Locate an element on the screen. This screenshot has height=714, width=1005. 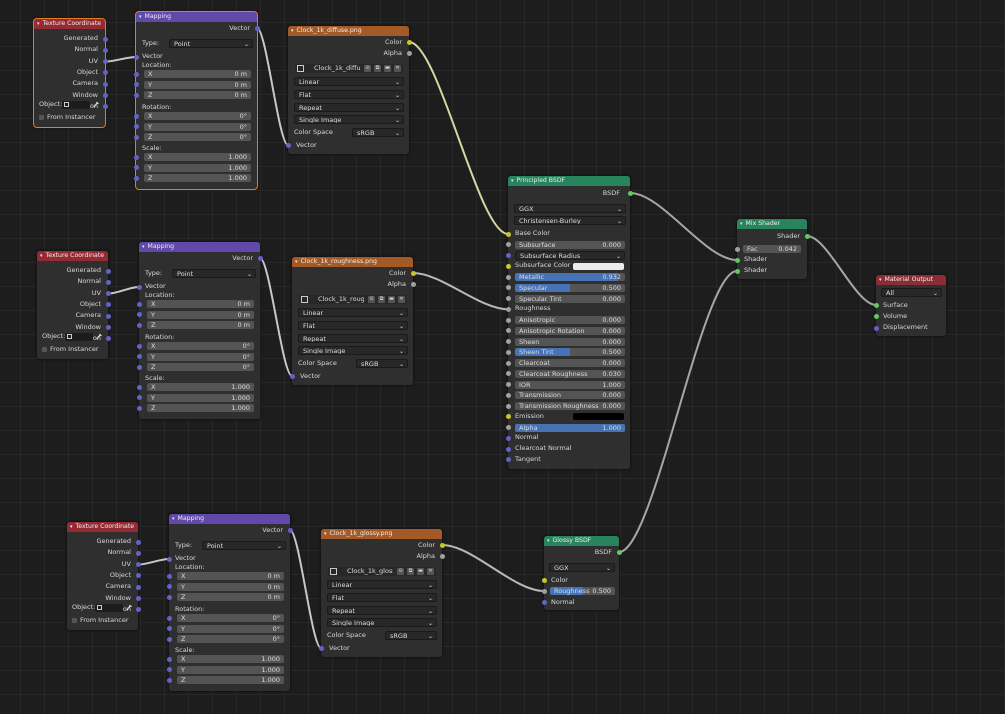
mix-shader-header: ▾ Mix Shader is located at coordinates (772, 224).